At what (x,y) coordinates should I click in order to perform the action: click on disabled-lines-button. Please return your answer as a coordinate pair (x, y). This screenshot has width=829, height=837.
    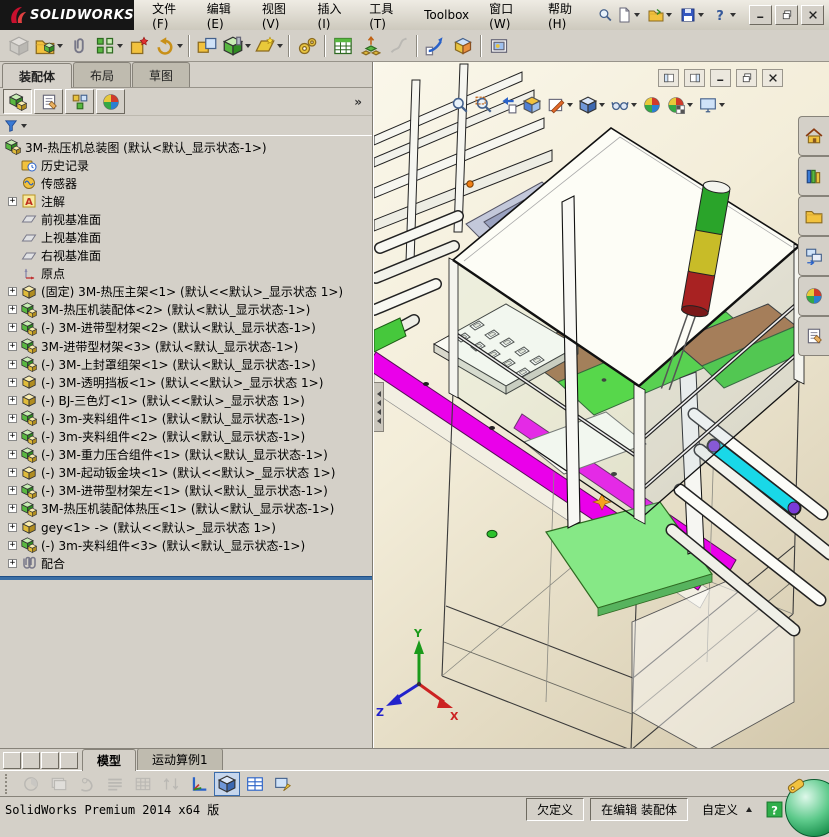
    Looking at the image, I should click on (115, 784).